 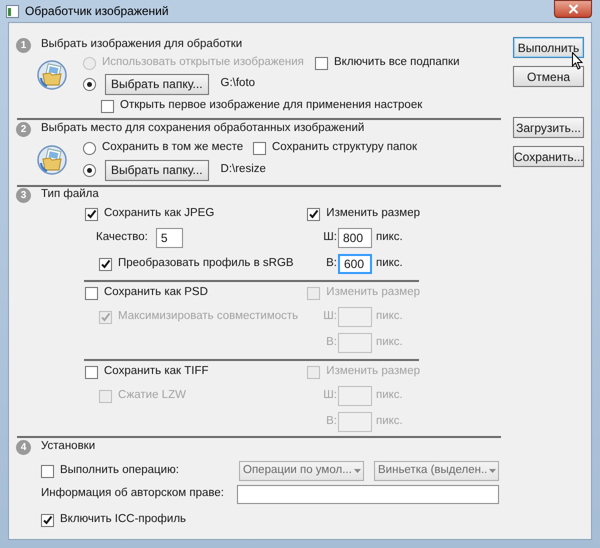 What do you see at coordinates (345, 148) in the screenshot?
I see `option-label: Сохранить структуру папок` at bounding box center [345, 148].